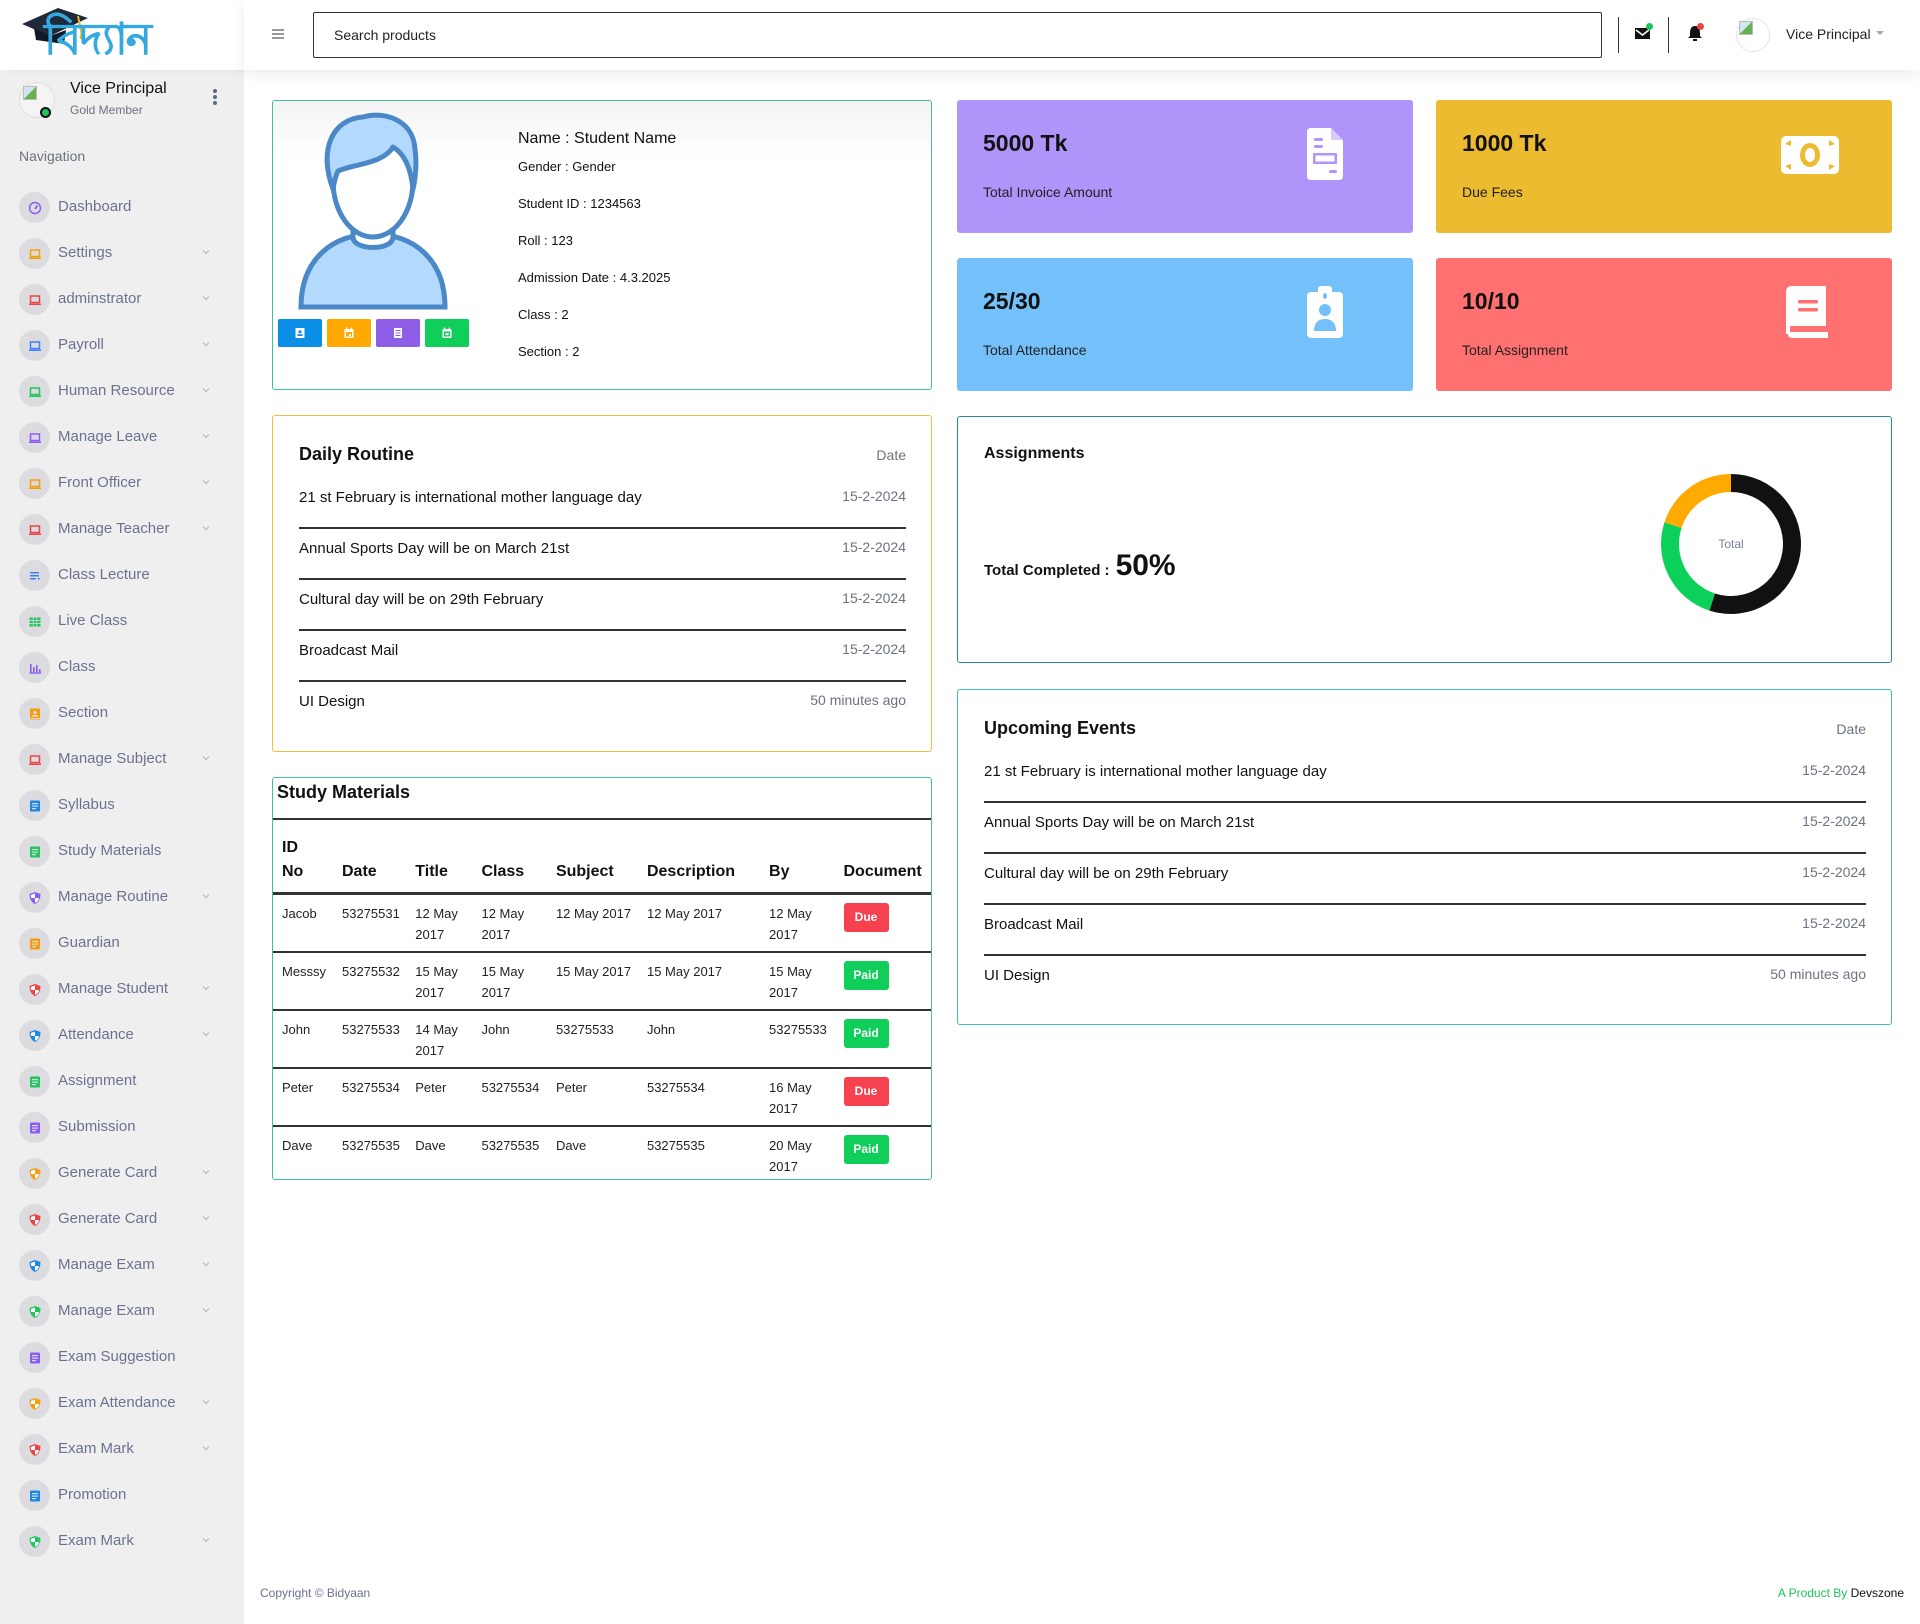  What do you see at coordinates (122, 35) in the screenshot?
I see `logo: বিদ্যান` at bounding box center [122, 35].